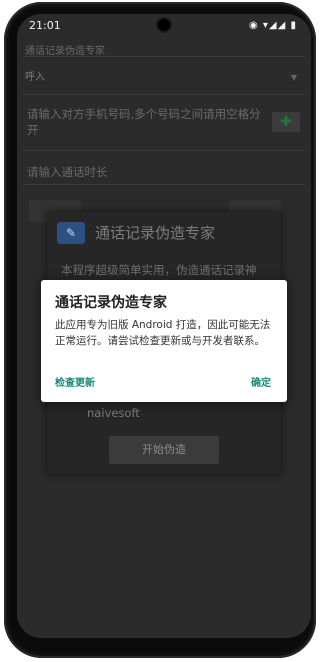 Image resolution: width=320 pixels, height=662 pixels. Describe the element at coordinates (45, 25) in the screenshot. I see `status-time: 21:01` at that location.